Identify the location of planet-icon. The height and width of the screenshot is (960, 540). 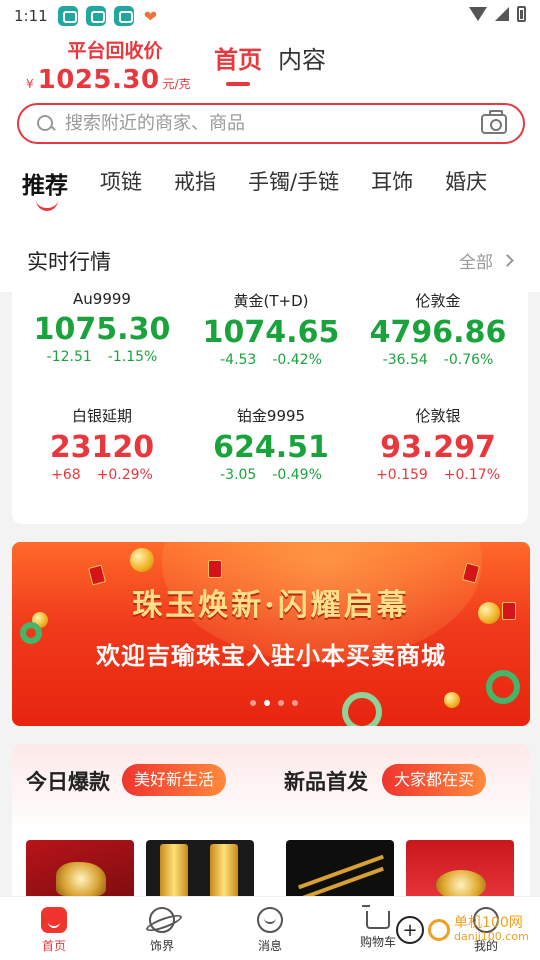
(162, 920).